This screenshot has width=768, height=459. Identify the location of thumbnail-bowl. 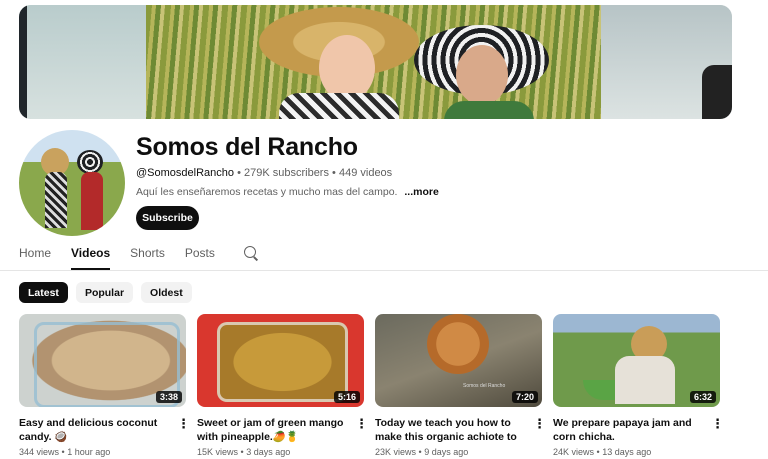
(608, 390).